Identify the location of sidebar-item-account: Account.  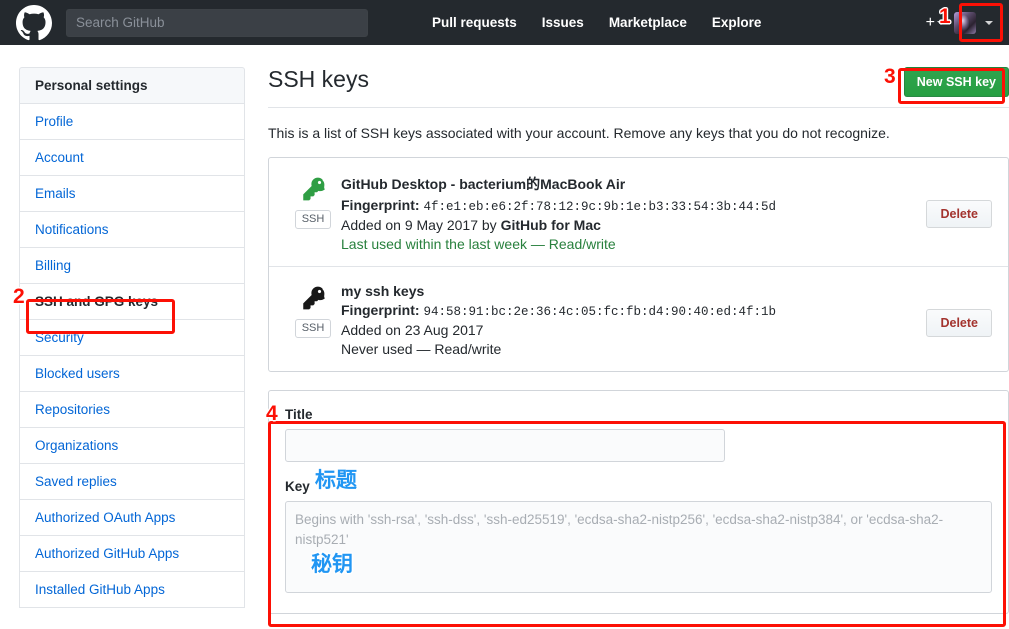
(132, 158).